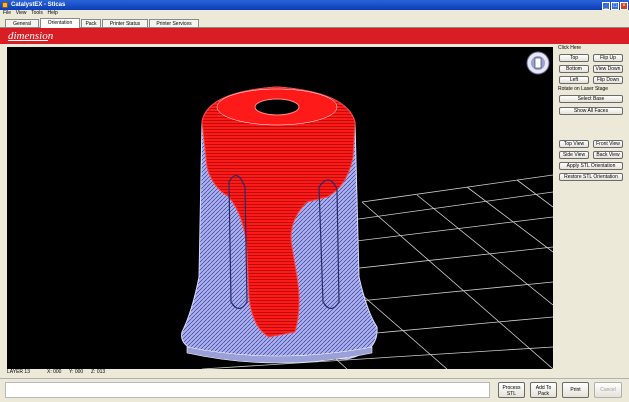  Describe the element at coordinates (5, 5) in the screenshot. I see `app-icon` at that location.